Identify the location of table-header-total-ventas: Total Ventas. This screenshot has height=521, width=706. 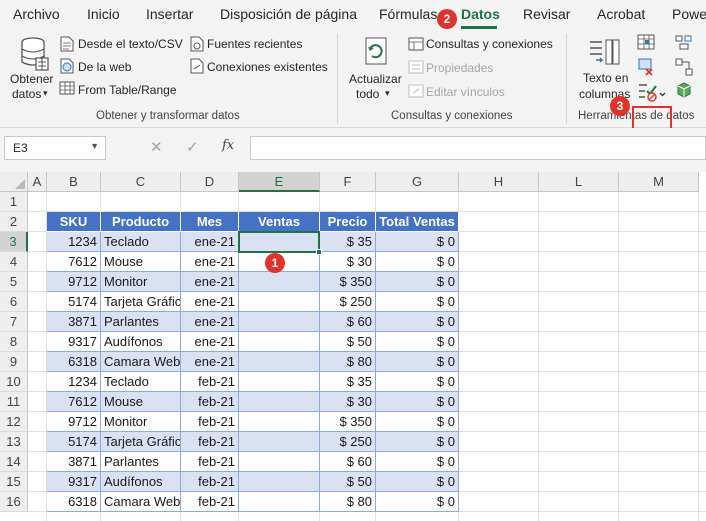
(417, 222).